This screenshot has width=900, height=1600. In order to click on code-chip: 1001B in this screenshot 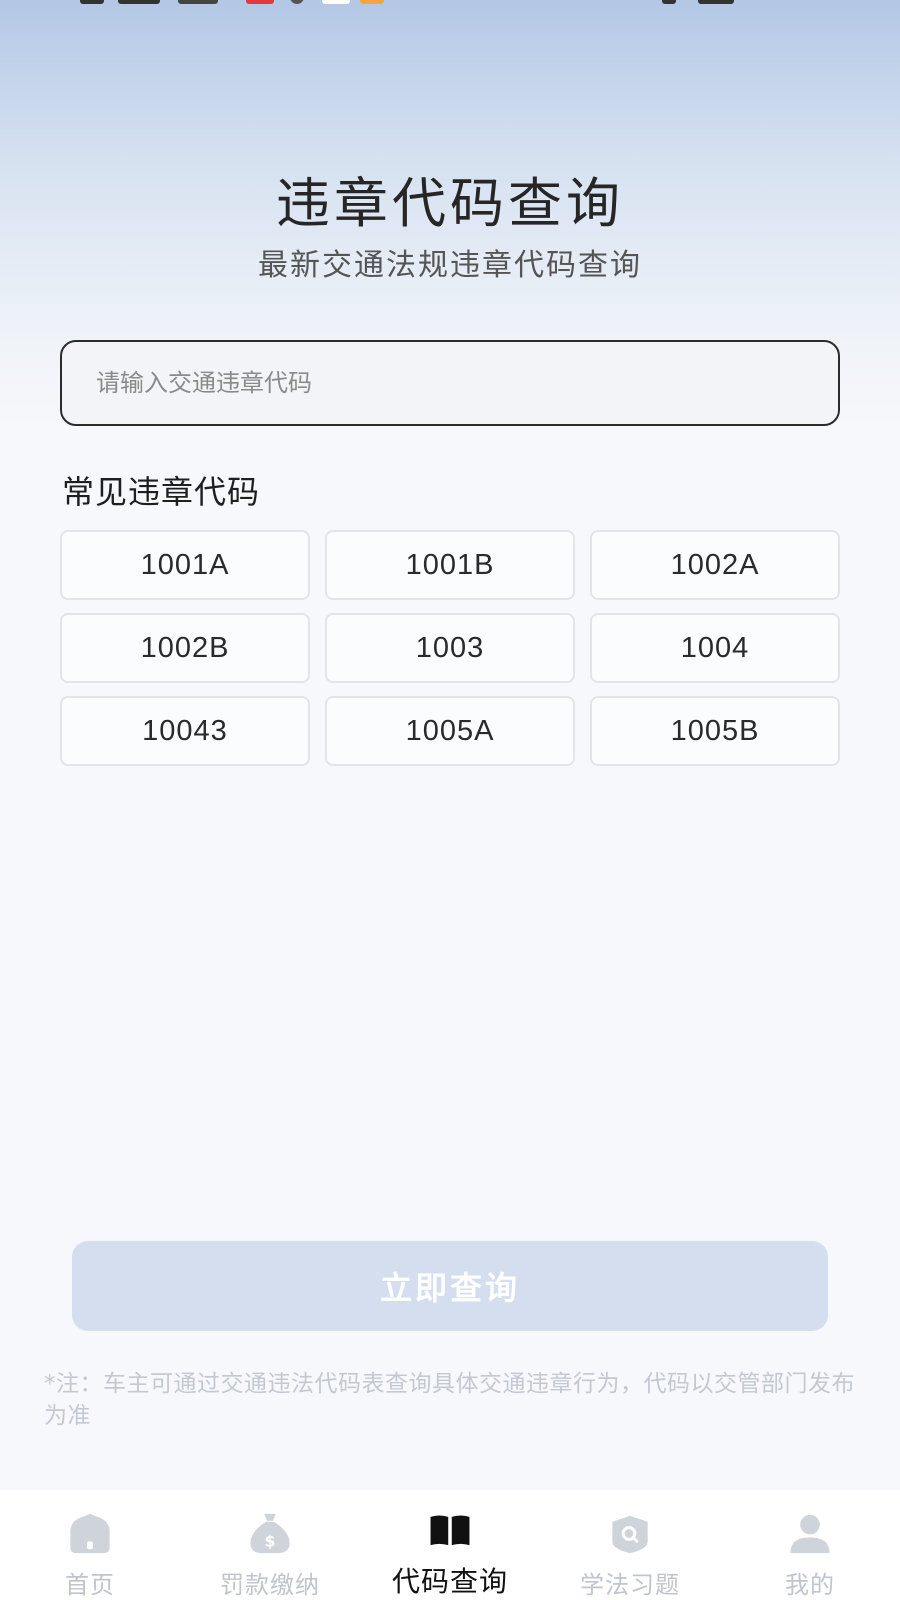, I will do `click(450, 565)`.